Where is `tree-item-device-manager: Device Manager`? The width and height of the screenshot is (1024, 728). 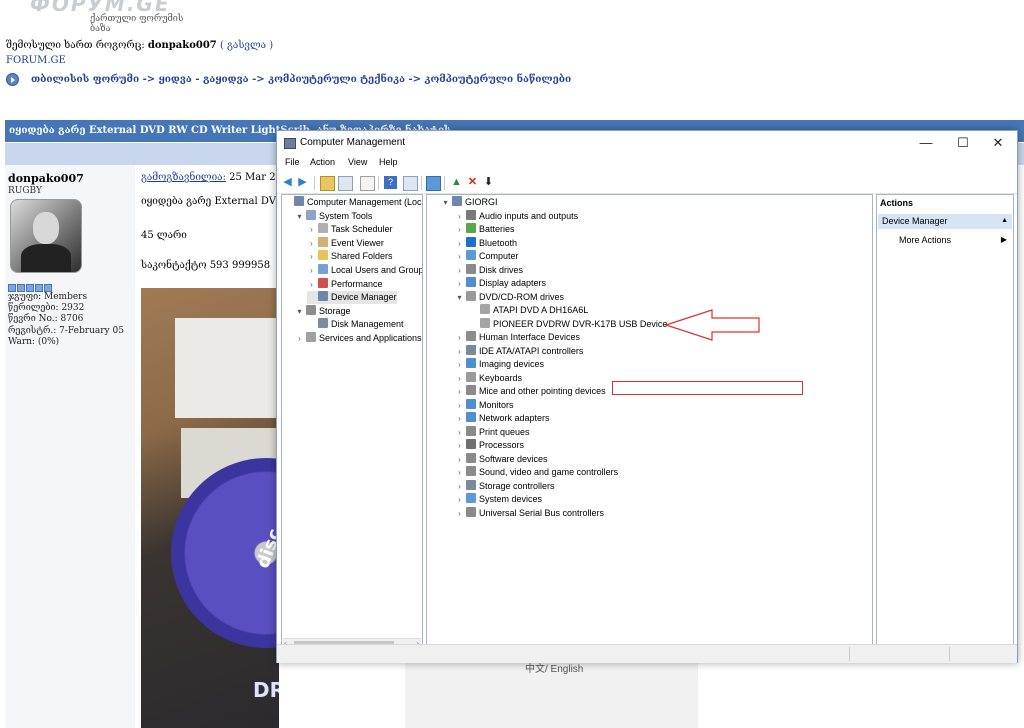 tree-item-device-manager: Device Manager is located at coordinates (352, 298).